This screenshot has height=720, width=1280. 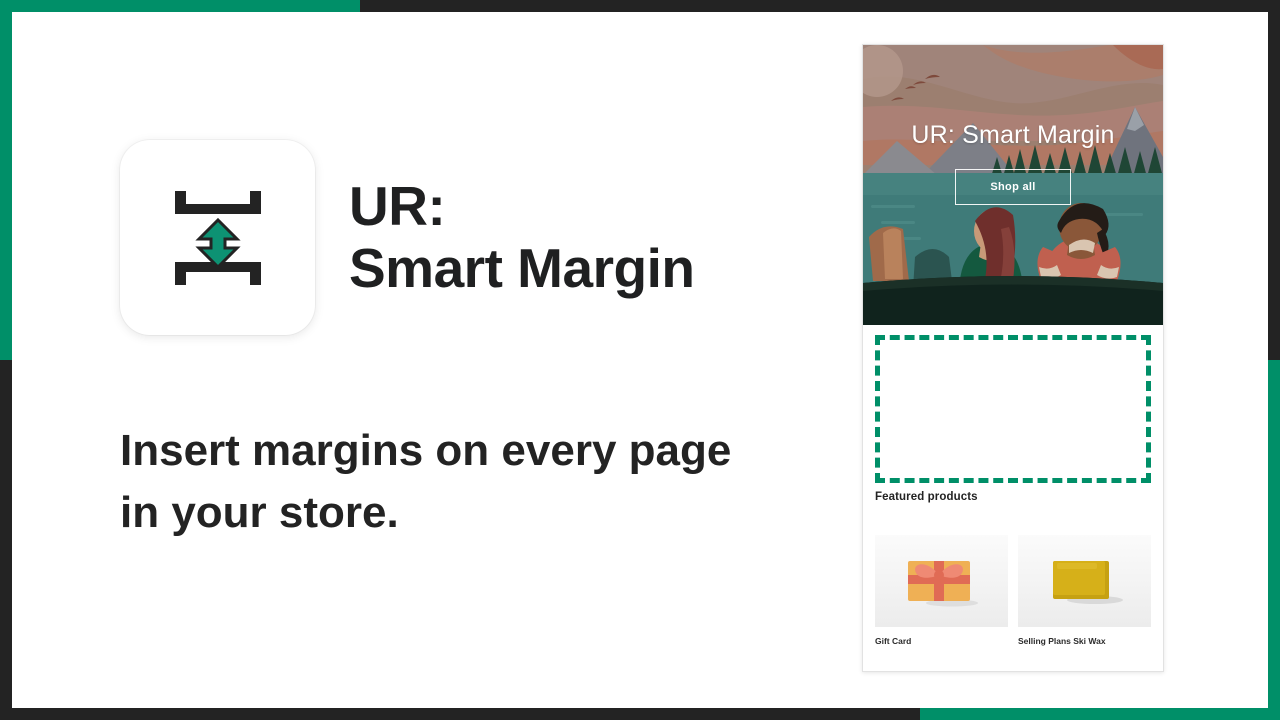 I want to click on border-accent-left, so click(x=6, y=180).